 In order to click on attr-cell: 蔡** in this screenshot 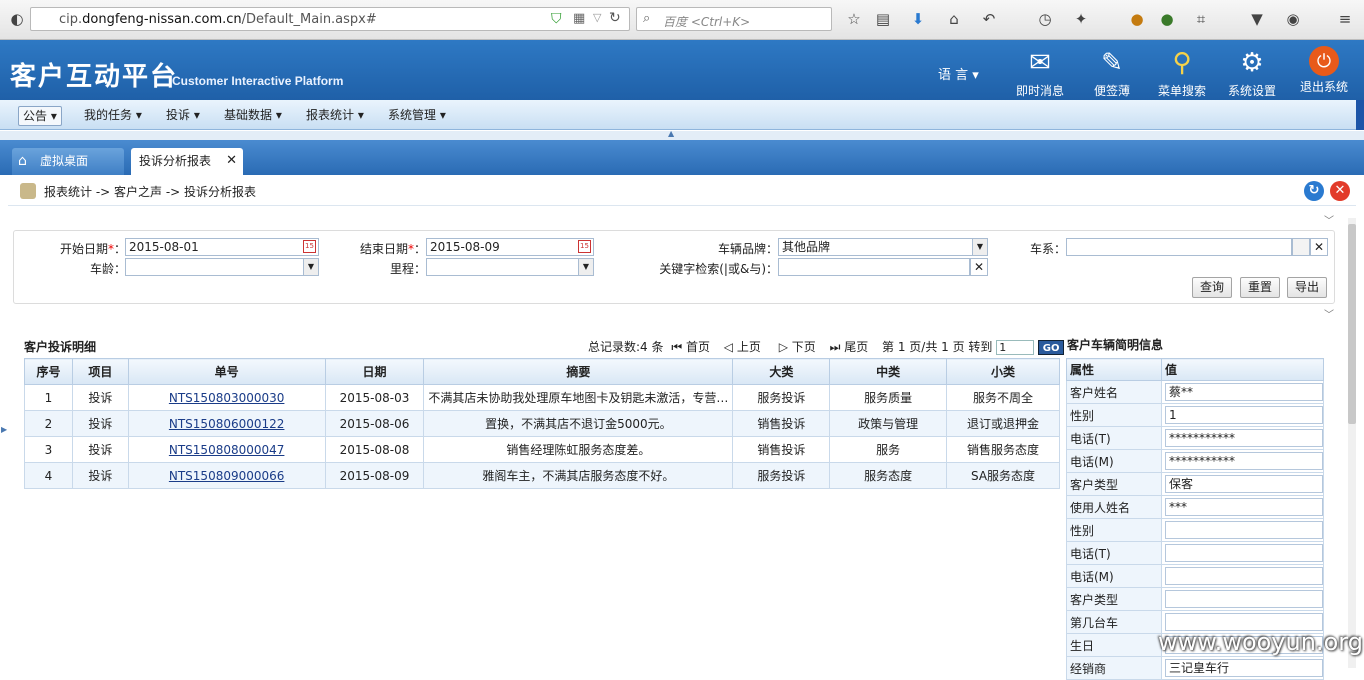, I will do `click(1242, 392)`.